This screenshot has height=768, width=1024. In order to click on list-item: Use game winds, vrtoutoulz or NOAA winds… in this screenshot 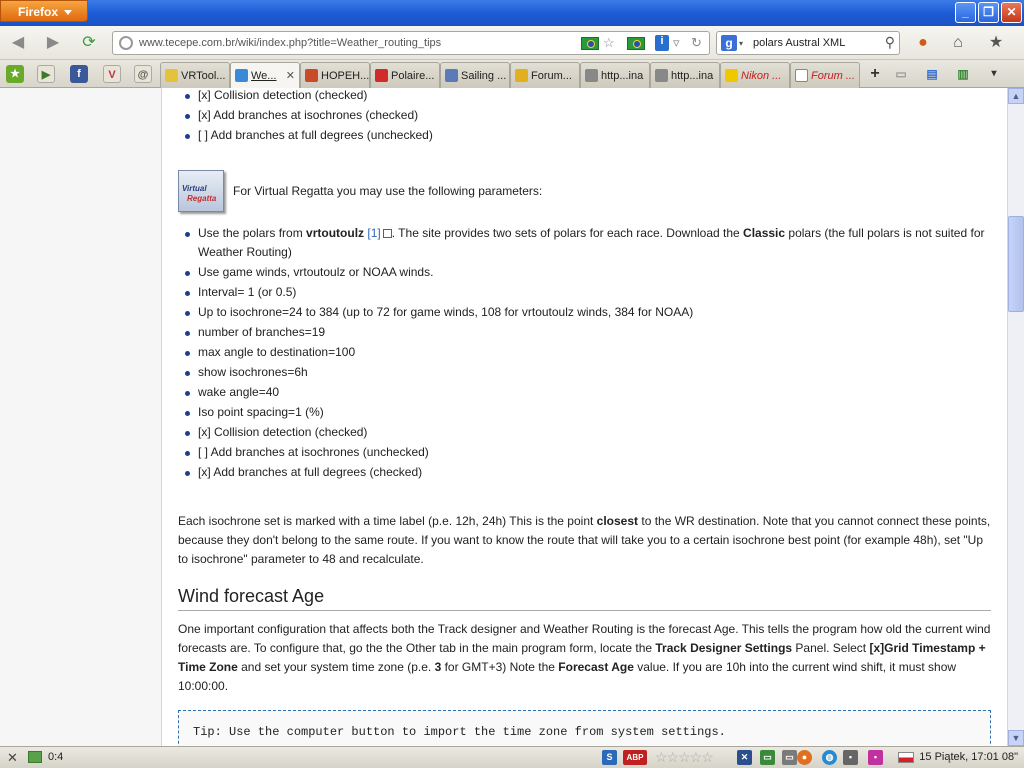, I will do `click(584, 272)`.